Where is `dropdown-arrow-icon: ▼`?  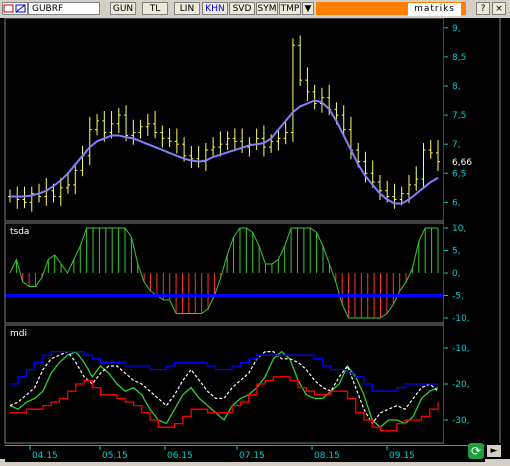
dropdown-arrow-icon: ▼ is located at coordinates (308, 8).